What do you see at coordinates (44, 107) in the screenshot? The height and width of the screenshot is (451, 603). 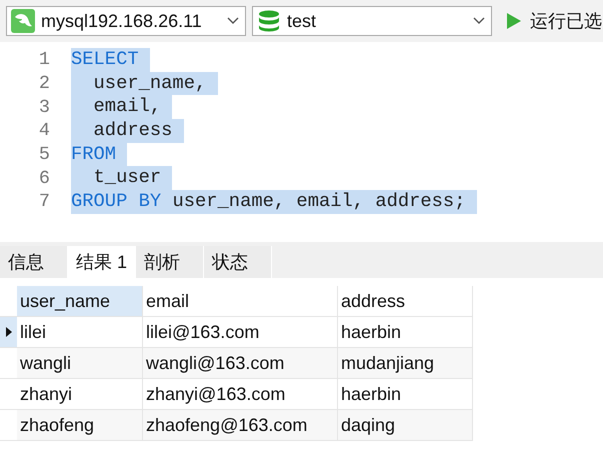 I see `line-number: 3` at bounding box center [44, 107].